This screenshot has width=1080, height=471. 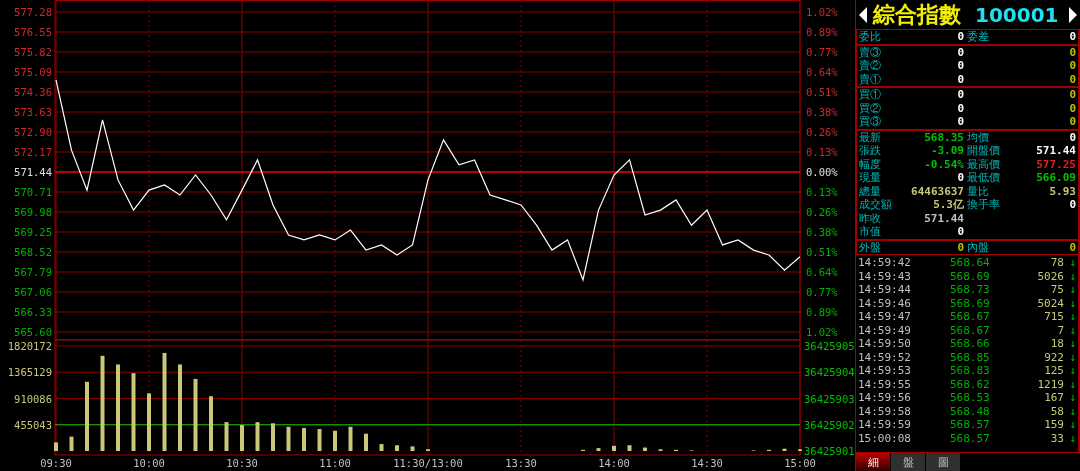 What do you see at coordinates (1050, 303) in the screenshot?
I see `tick-volume: 5024` at bounding box center [1050, 303].